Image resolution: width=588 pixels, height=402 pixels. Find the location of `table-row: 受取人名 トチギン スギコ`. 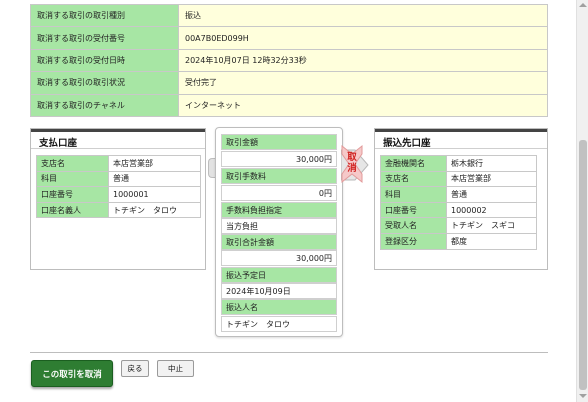

table-row: 受取人名 トチギン スギコ is located at coordinates (458, 225).